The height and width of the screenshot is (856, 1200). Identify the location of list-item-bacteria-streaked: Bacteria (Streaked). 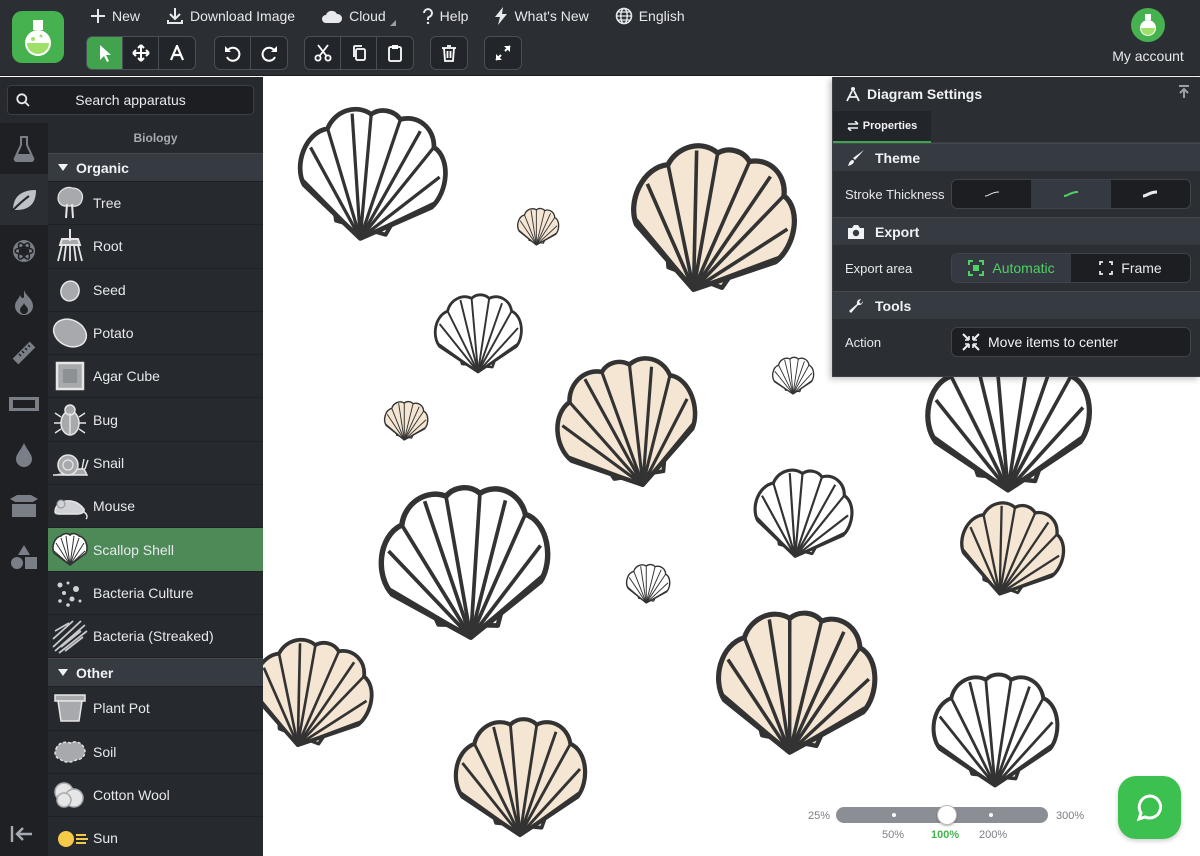
(155, 637).